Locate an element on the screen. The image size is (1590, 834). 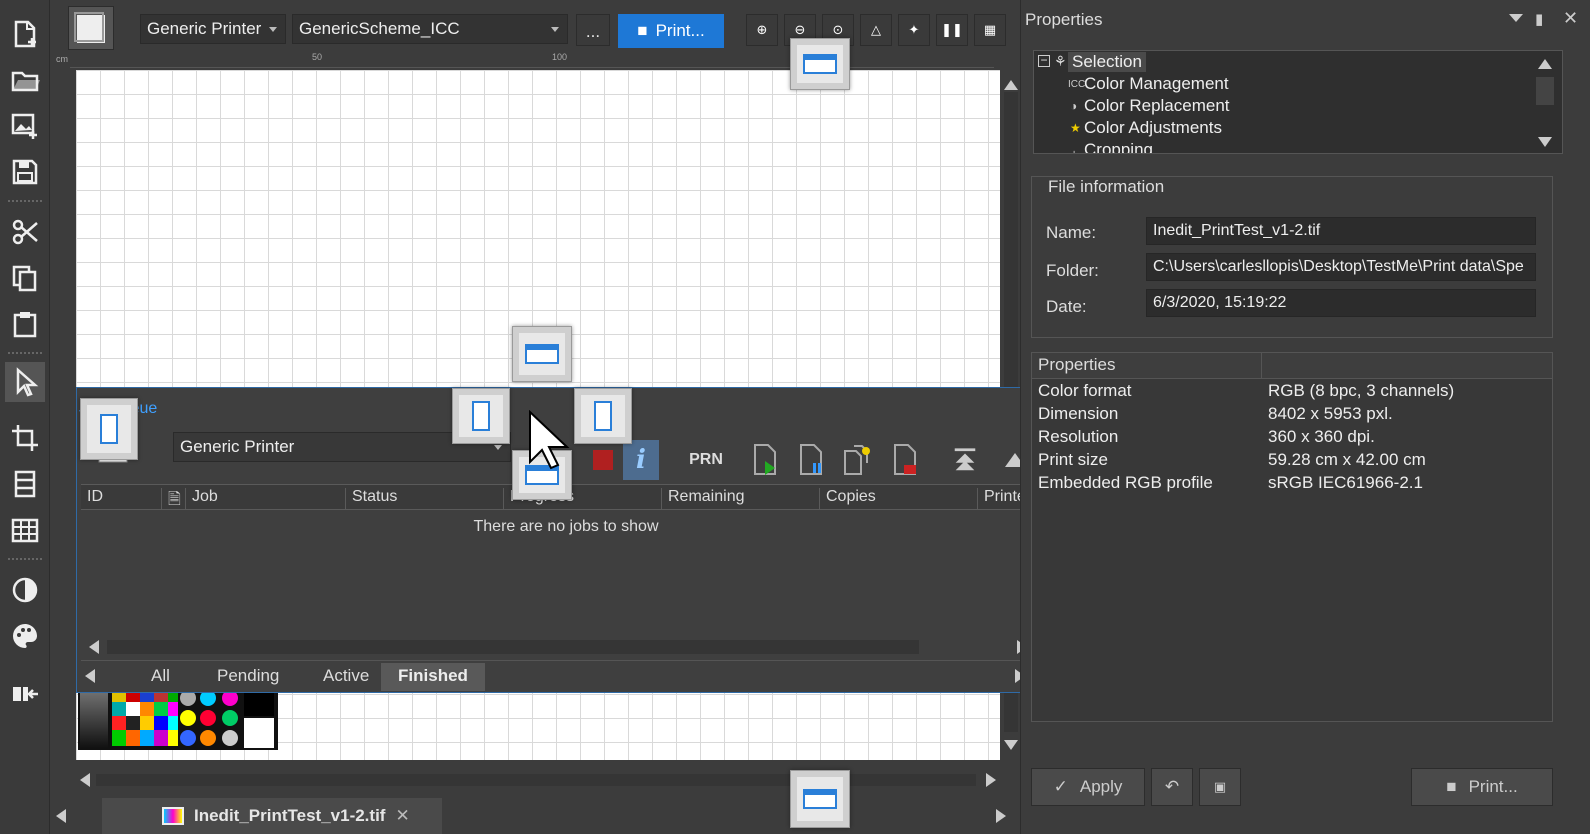
new-document-icon is located at coordinates (25, 34).